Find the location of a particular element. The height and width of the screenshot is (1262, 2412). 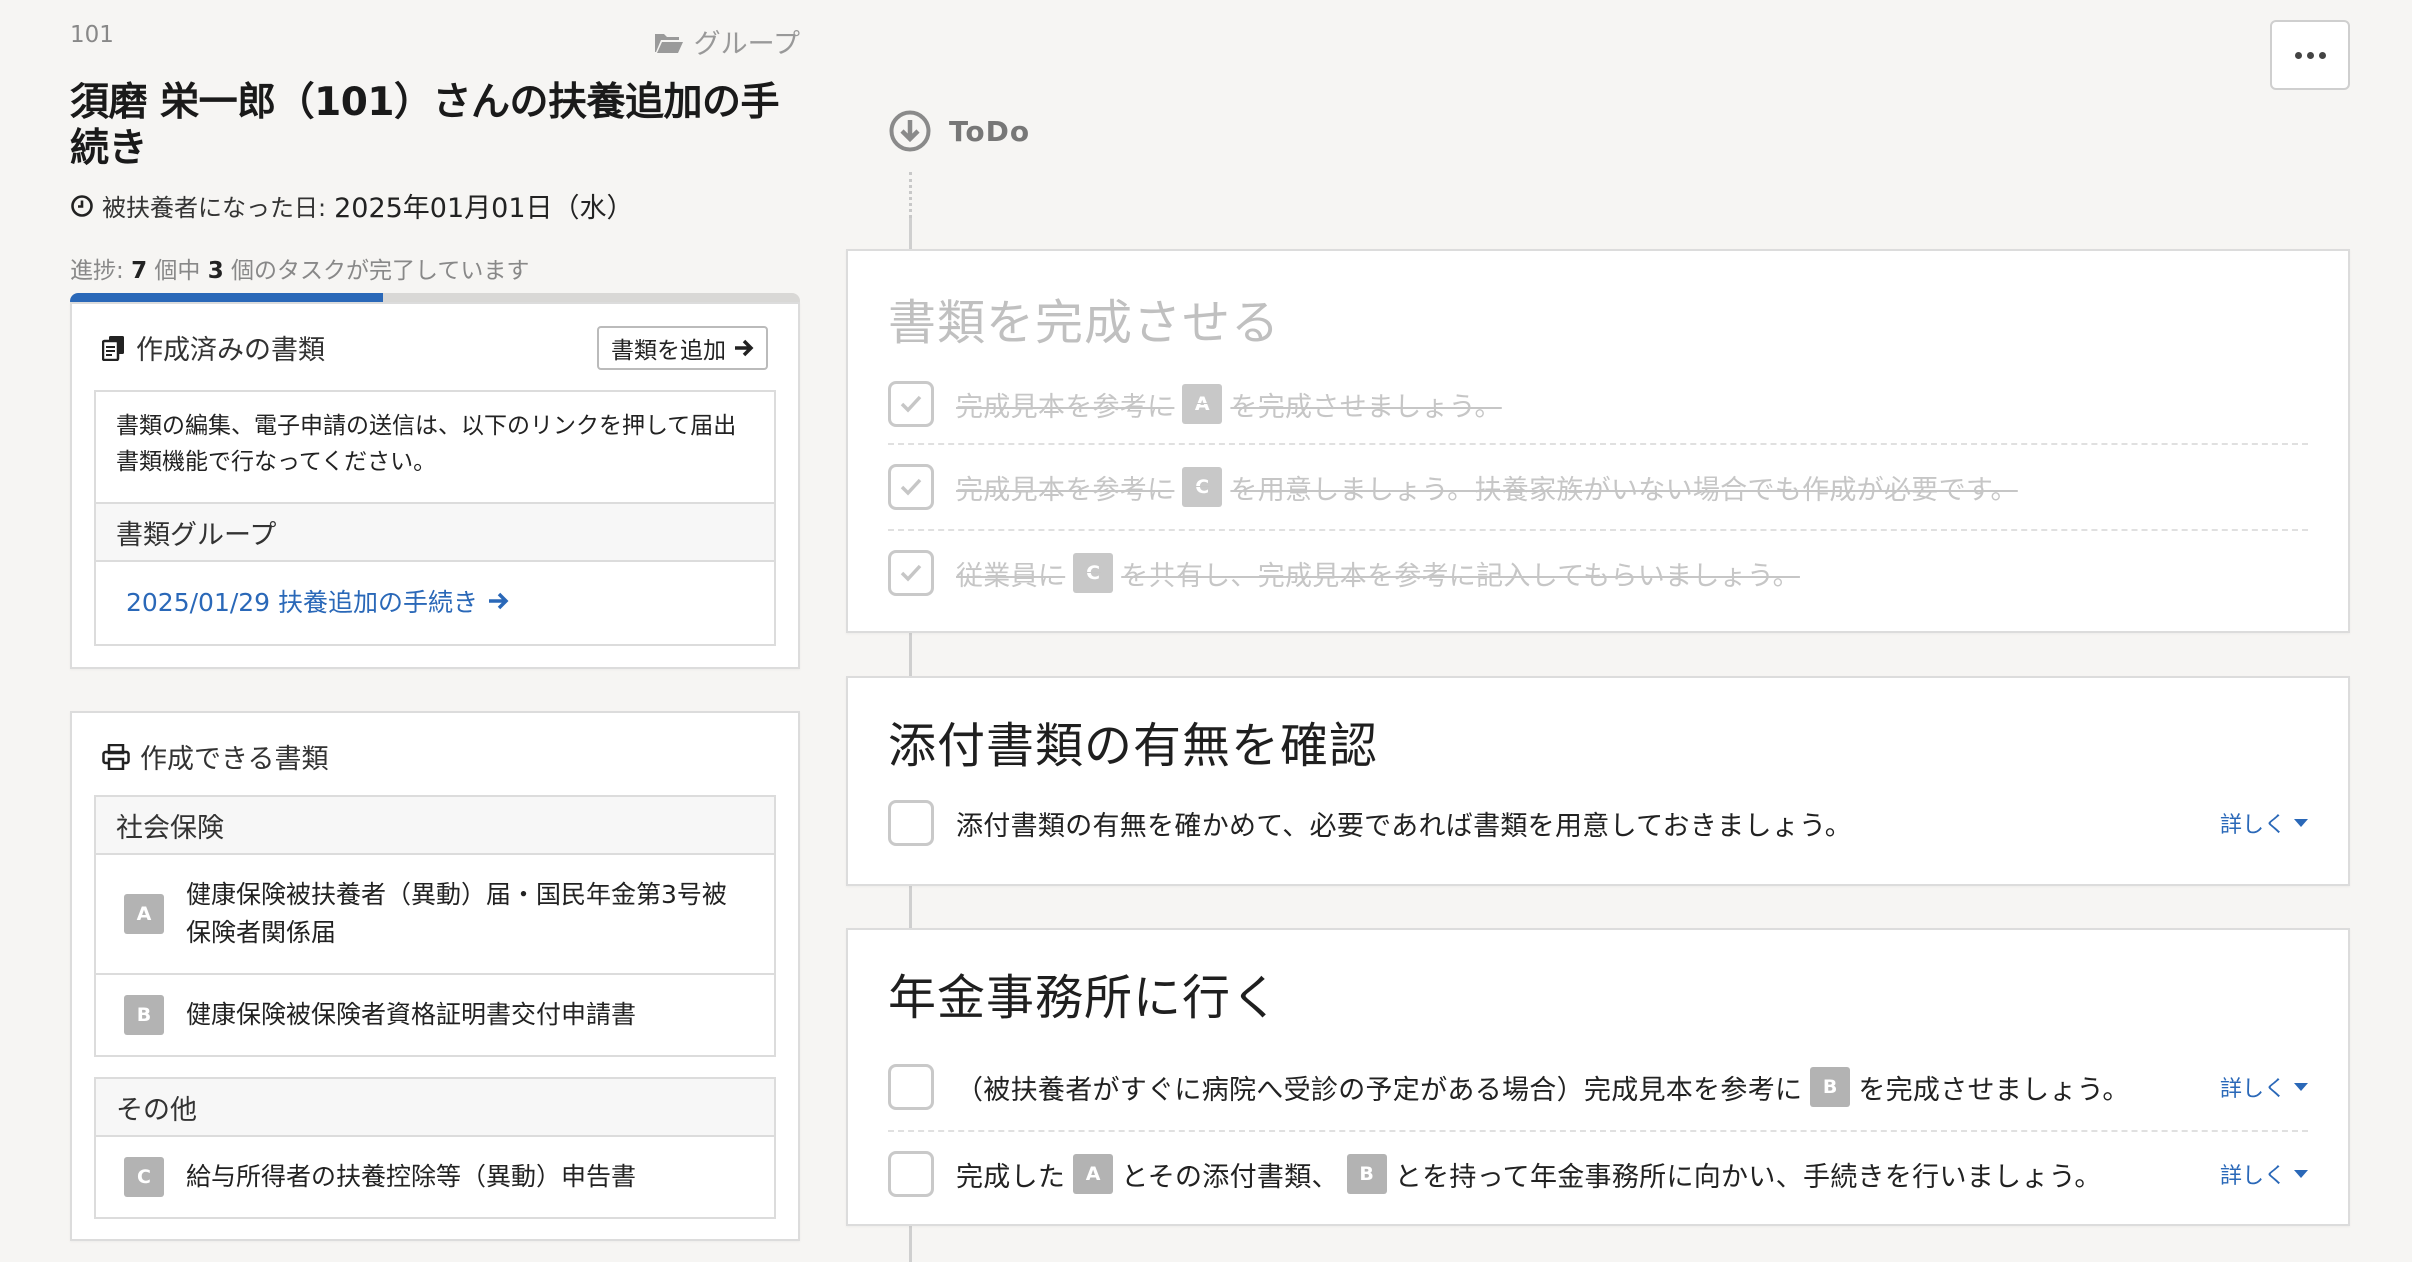

task-item: 従業員に C を共有し、完成見本を参考に記入してもらいましょう。 is located at coordinates (1598, 572).